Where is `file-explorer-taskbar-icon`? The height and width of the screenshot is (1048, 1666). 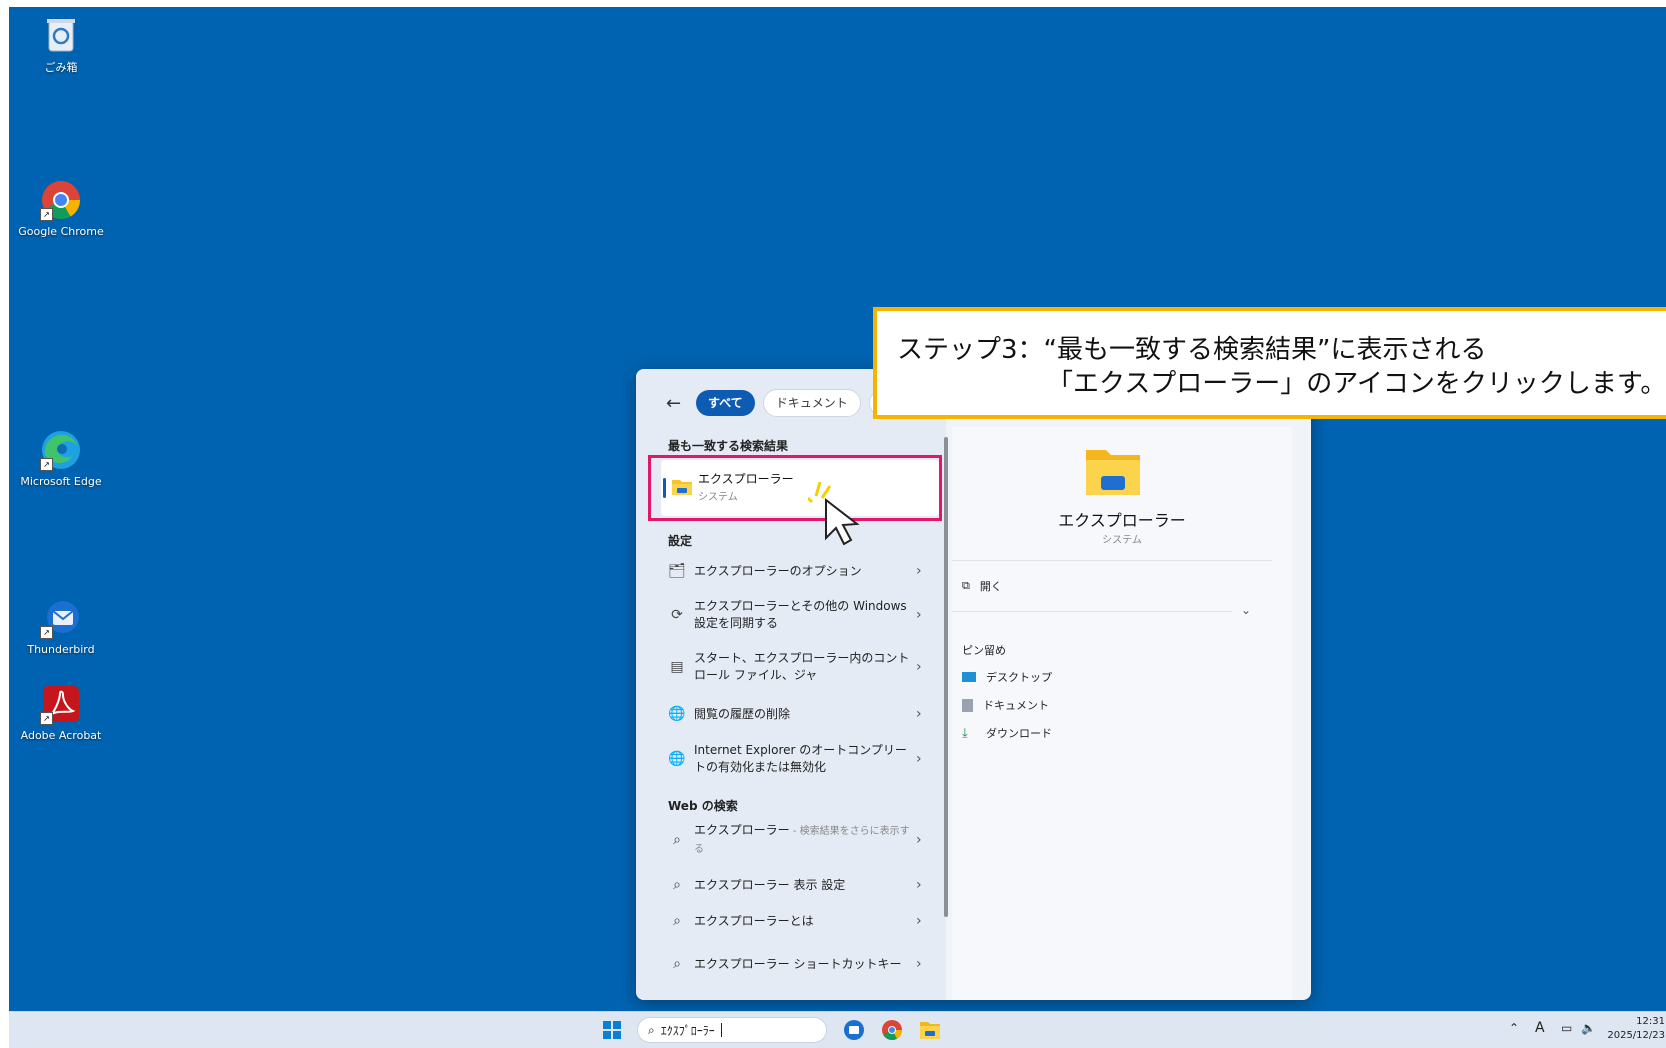 file-explorer-taskbar-icon is located at coordinates (930, 1030).